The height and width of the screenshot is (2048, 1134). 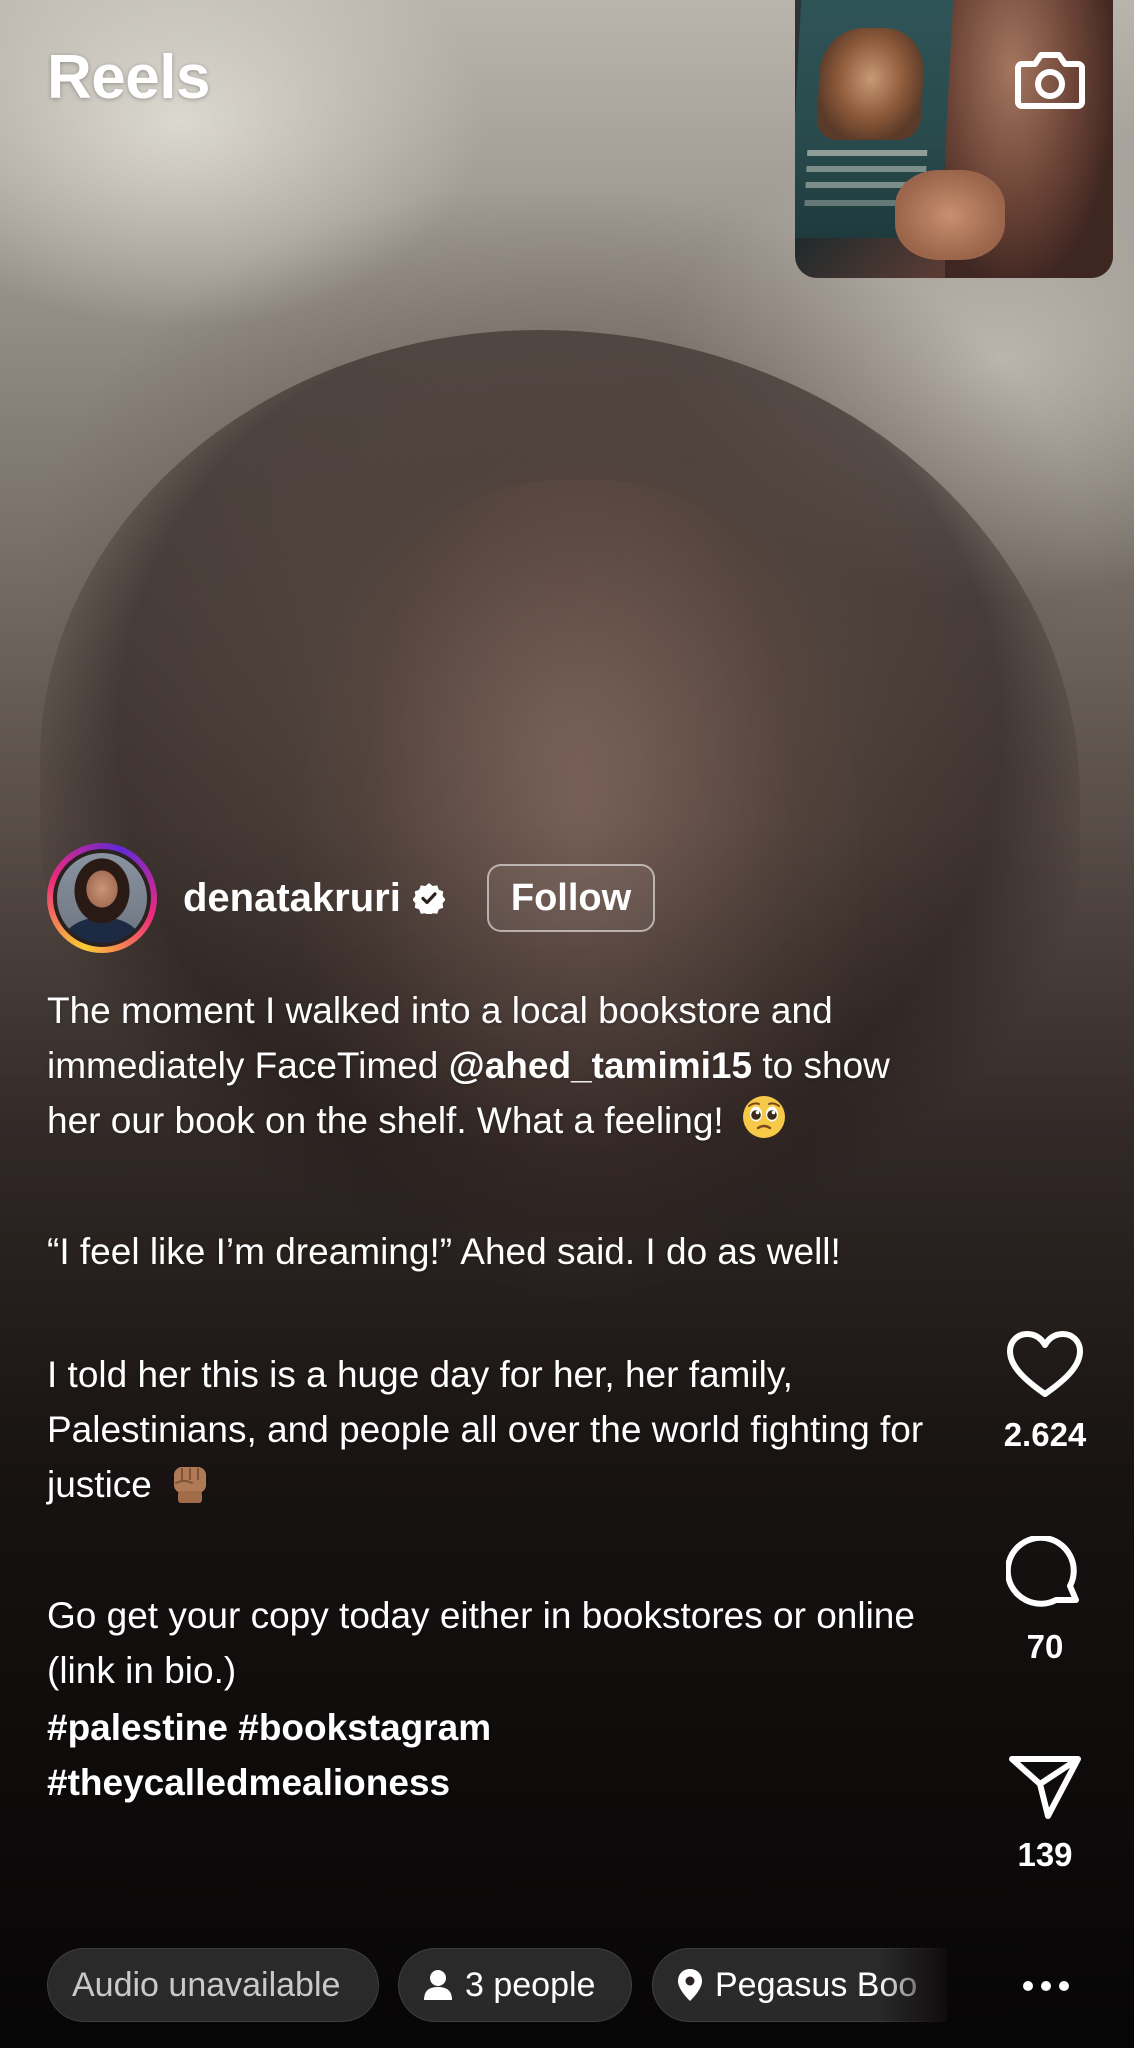 I want to click on post-author-row: denatakruri Follow, so click(x=351, y=898).